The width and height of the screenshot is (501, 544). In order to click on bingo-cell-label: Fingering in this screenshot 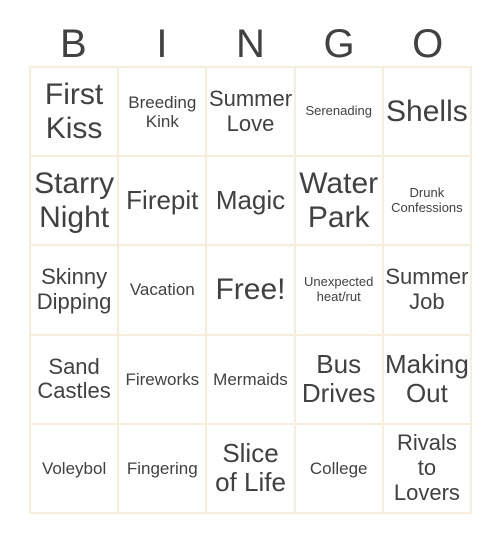, I will do `click(162, 468)`.